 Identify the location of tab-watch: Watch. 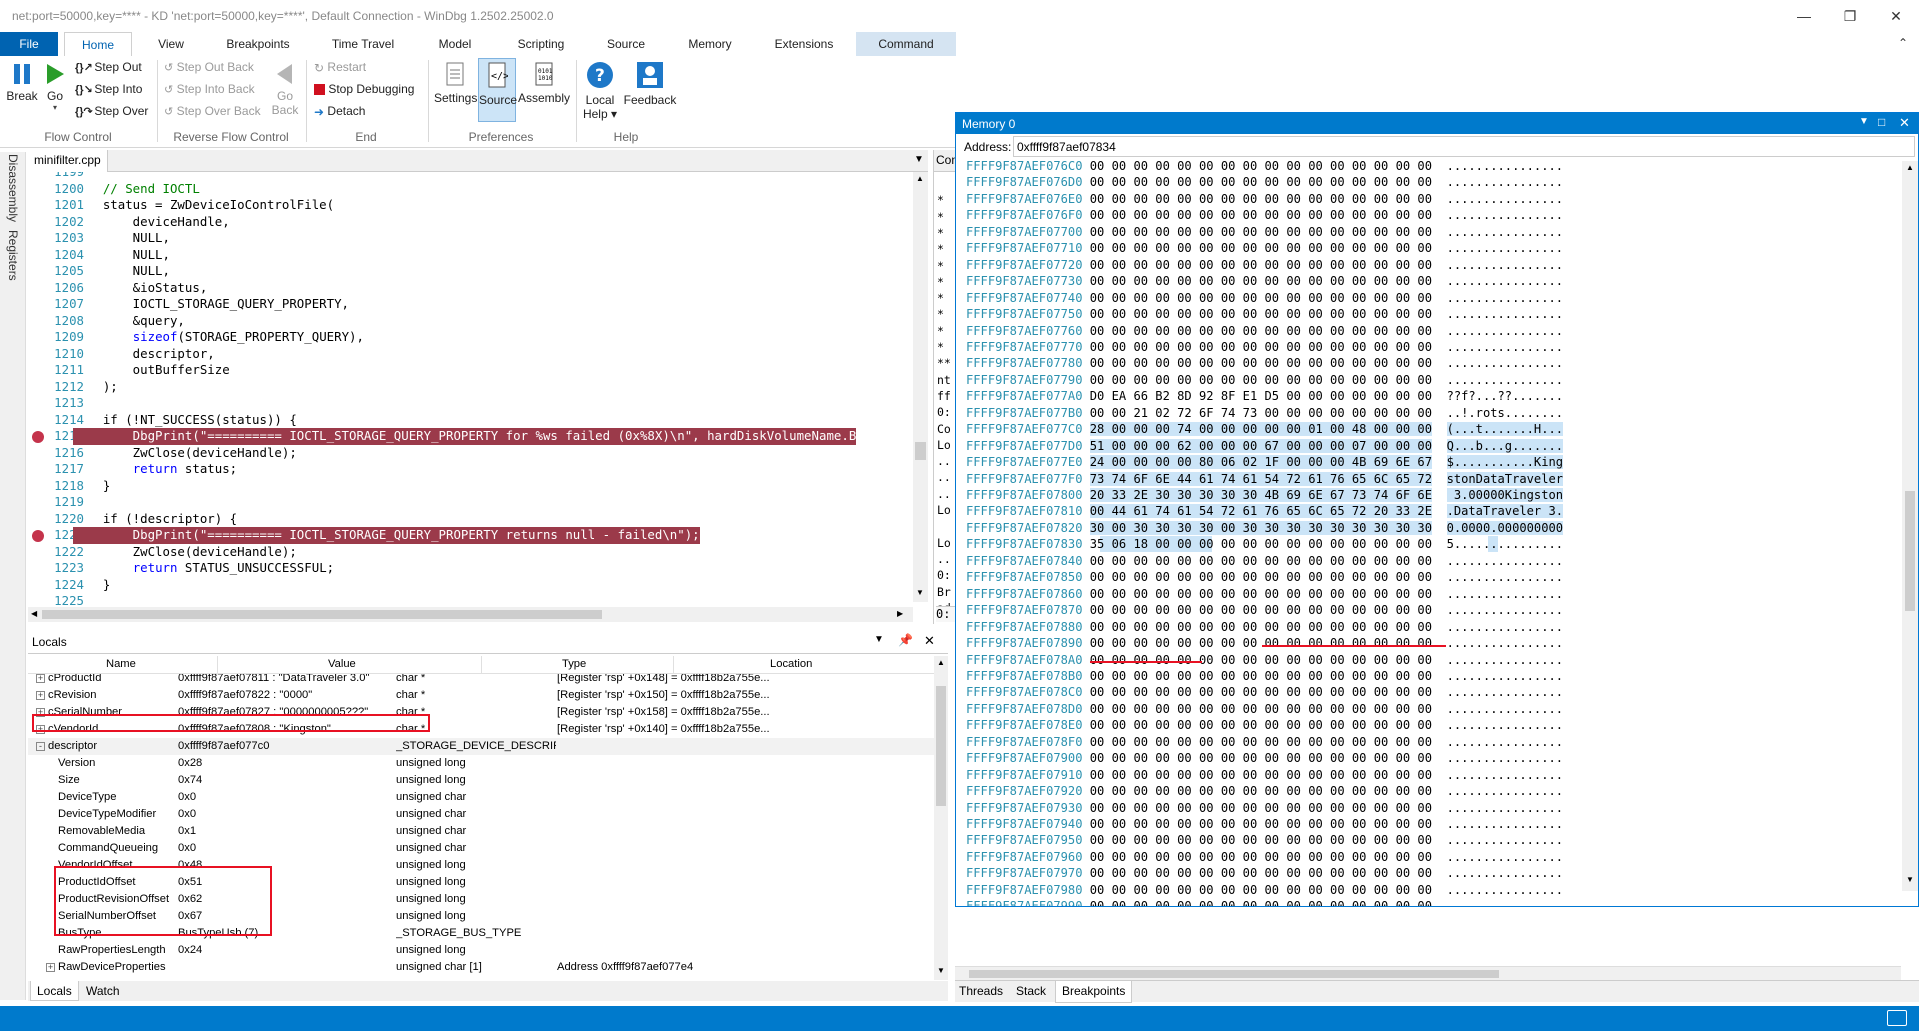
(103, 991).